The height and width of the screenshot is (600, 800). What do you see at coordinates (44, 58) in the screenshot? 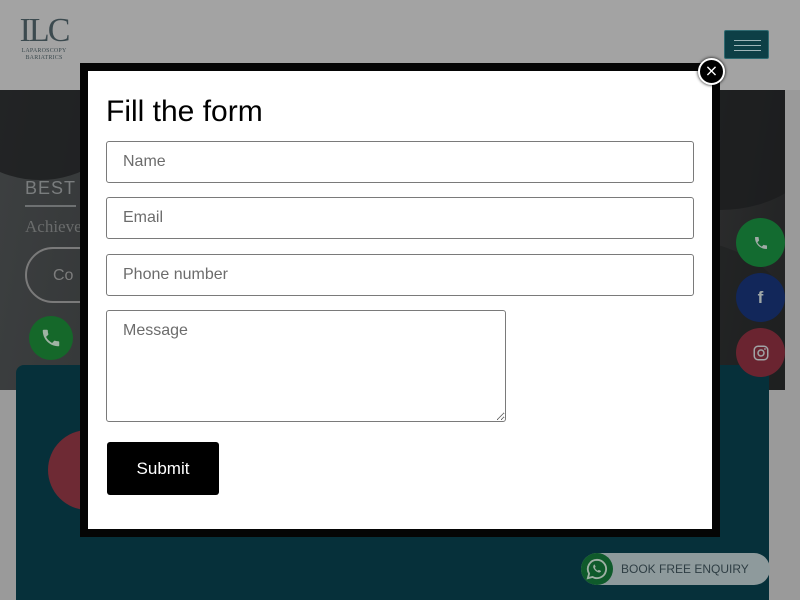
I see `logo-line-2: BARIATRICS` at bounding box center [44, 58].